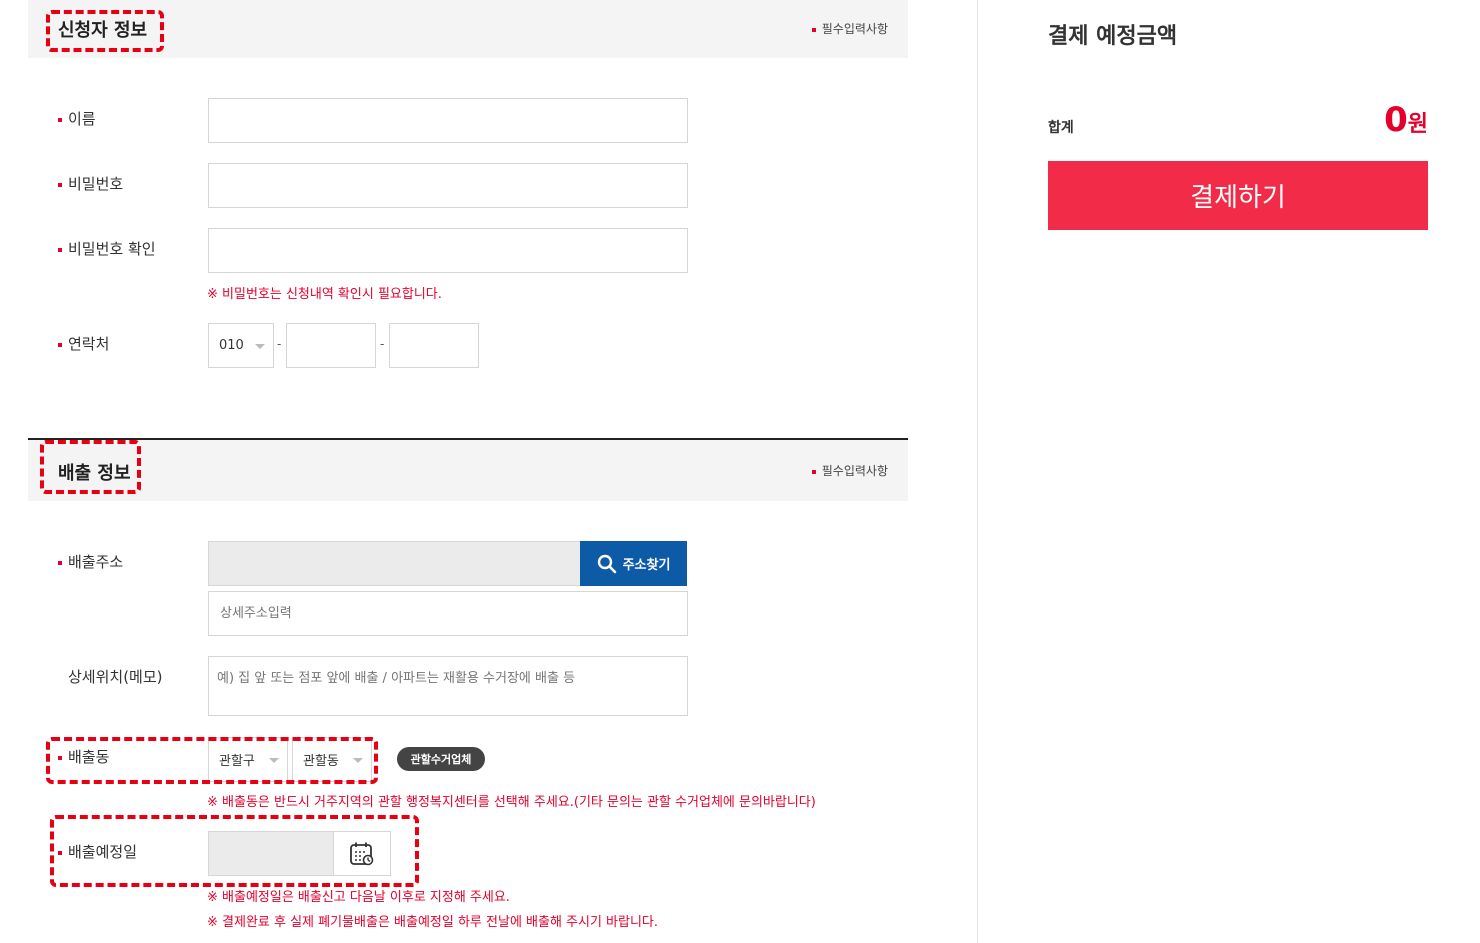  What do you see at coordinates (115, 677) in the screenshot?
I see `memo-label: 상세위치(메모)` at bounding box center [115, 677].